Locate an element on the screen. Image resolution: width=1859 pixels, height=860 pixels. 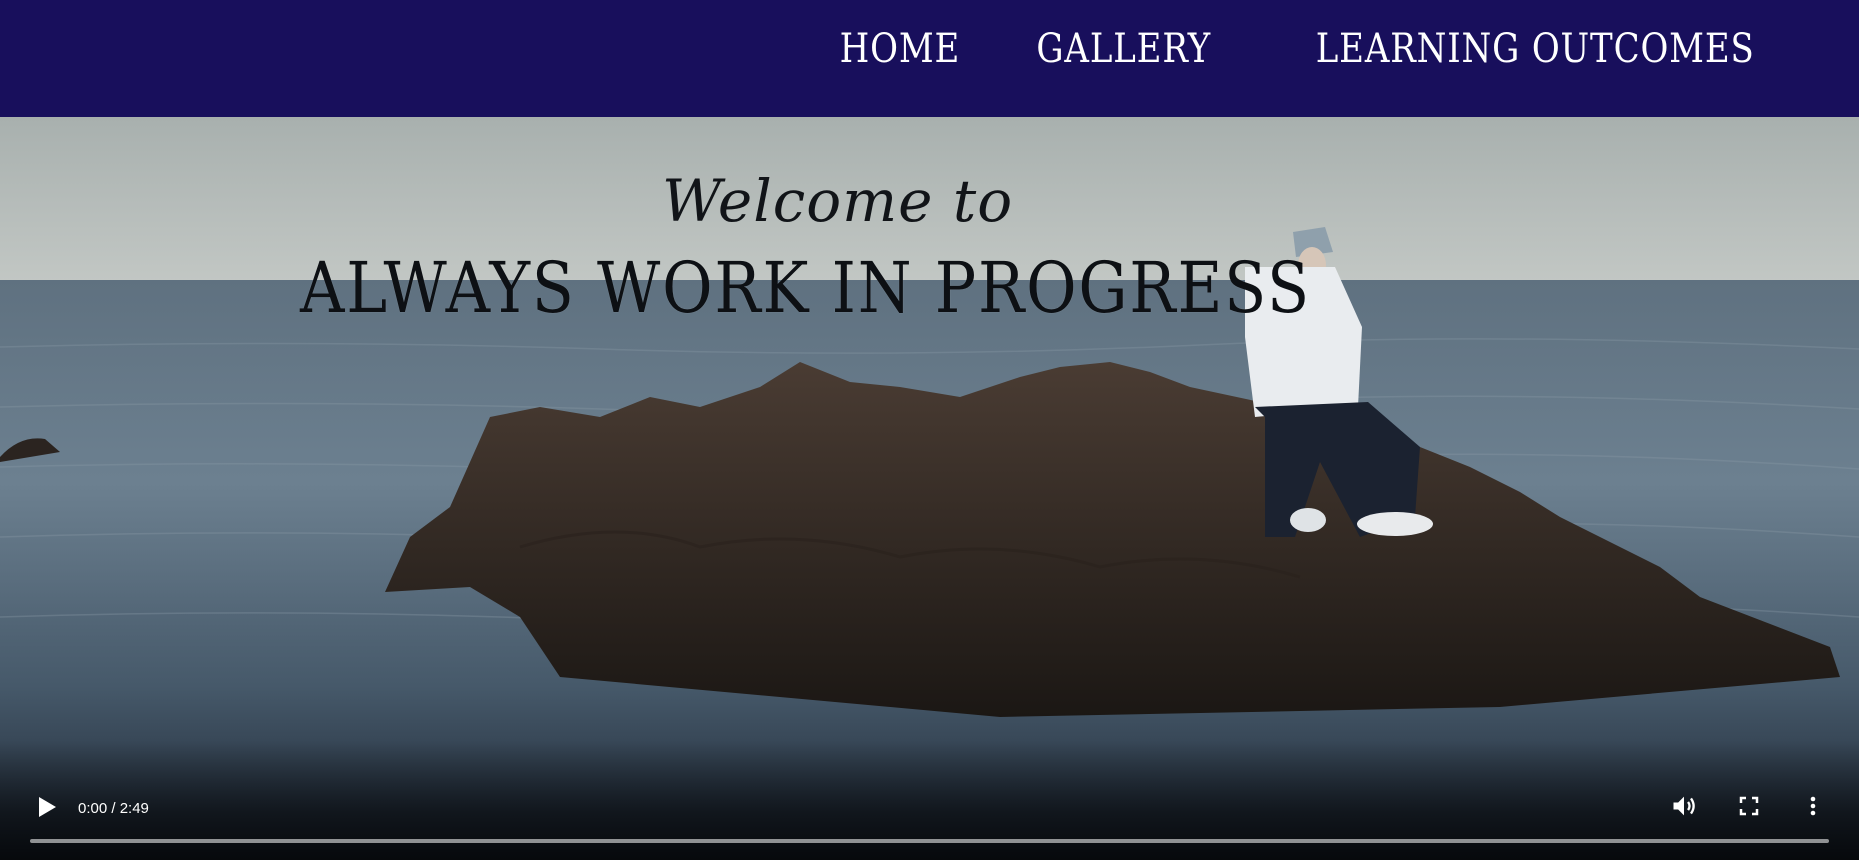
play-button is located at coordinates (47, 807).